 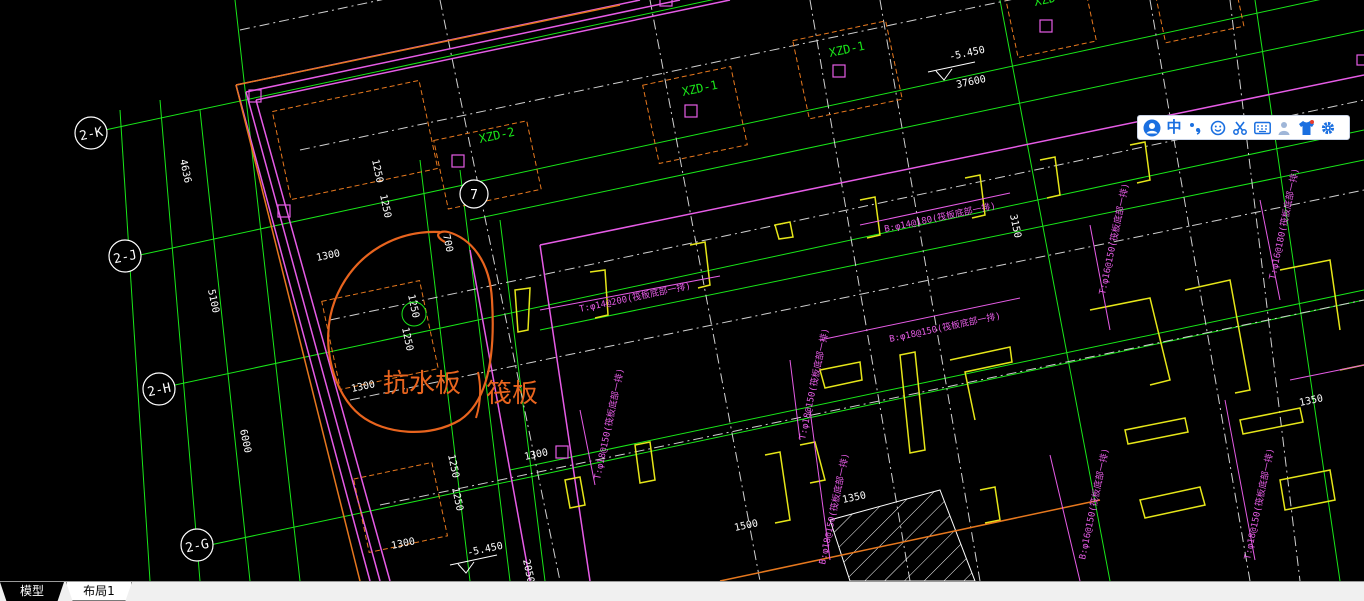 What do you see at coordinates (1196, 128) in the screenshot?
I see `punctuation-icon` at bounding box center [1196, 128].